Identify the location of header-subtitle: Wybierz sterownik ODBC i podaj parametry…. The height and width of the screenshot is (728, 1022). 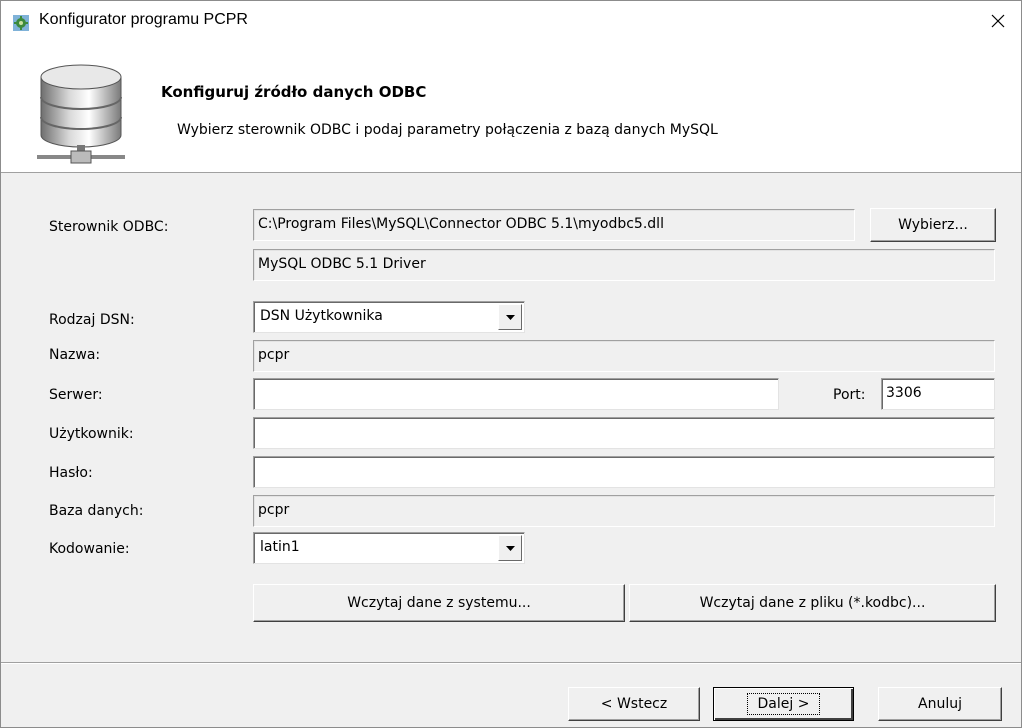
(447, 130).